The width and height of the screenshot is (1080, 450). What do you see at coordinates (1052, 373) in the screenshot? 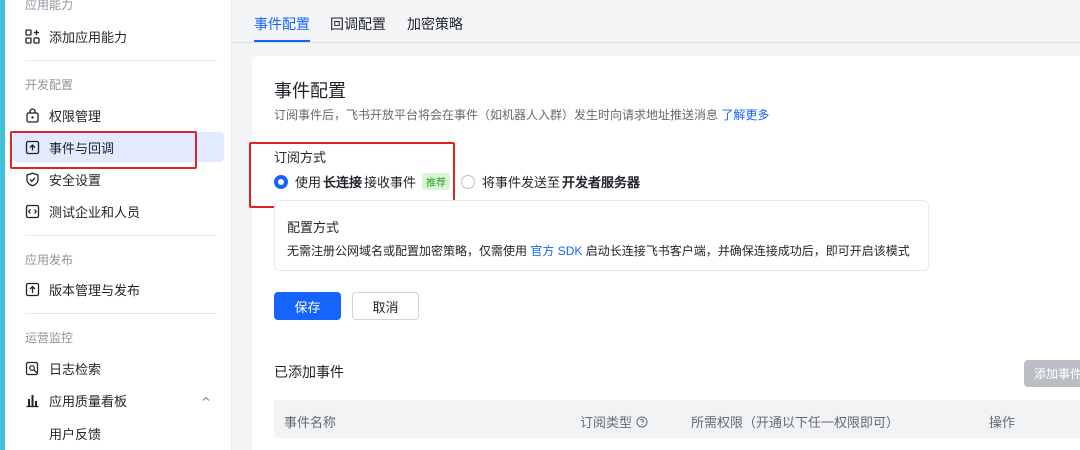
I see `add-event-button: 添加事件` at bounding box center [1052, 373].